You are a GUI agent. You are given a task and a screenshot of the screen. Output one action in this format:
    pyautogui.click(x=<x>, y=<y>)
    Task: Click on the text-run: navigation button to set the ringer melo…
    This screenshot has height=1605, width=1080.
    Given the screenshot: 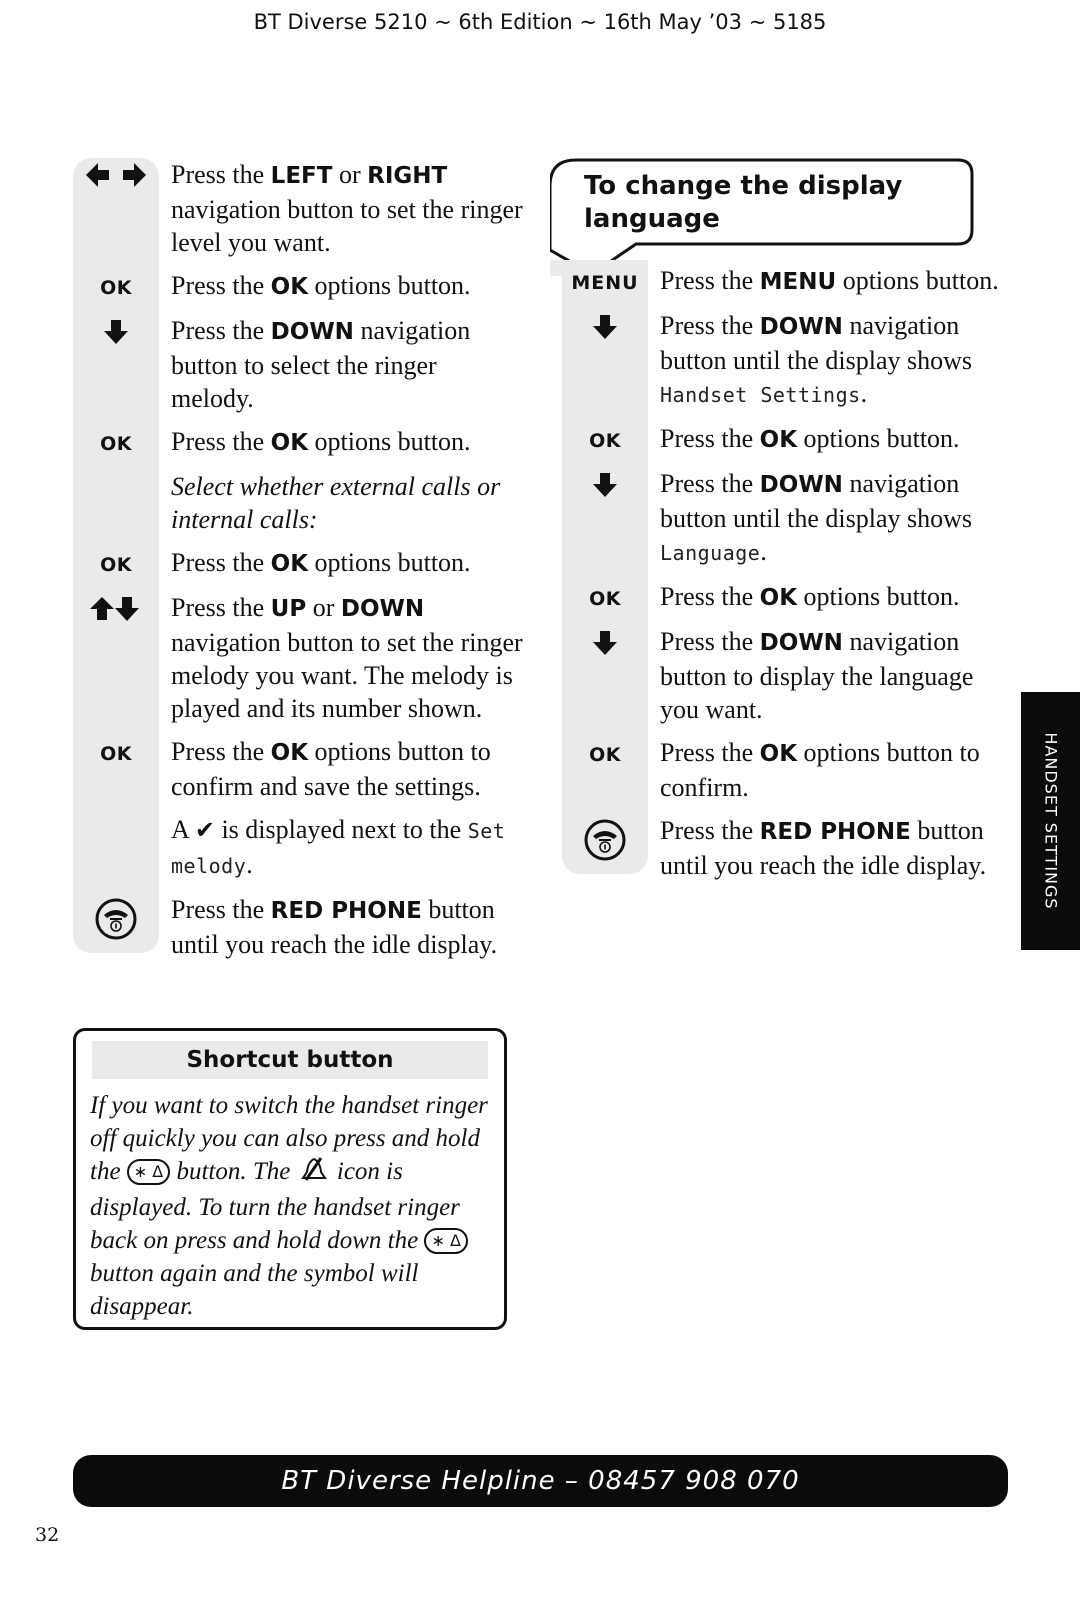 What is the action you would take?
    pyautogui.click(x=347, y=675)
    